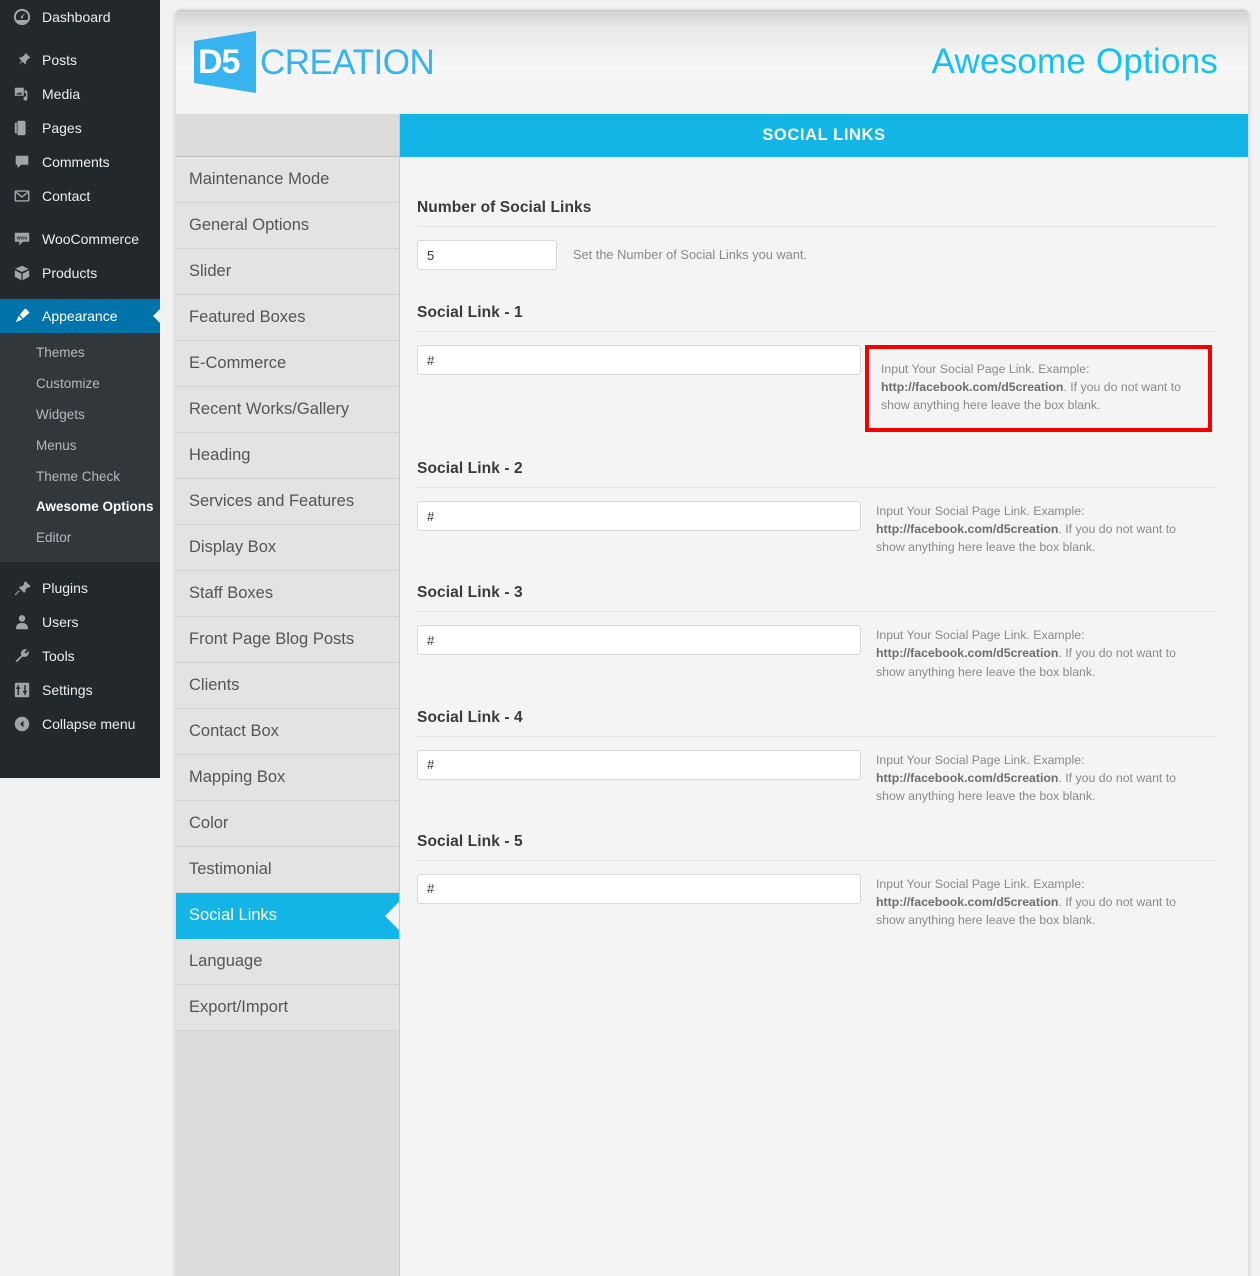 Image resolution: width=1260 pixels, height=1276 pixels. Describe the element at coordinates (80, 477) in the screenshot. I see `wp-submenu-item-theme-check: Theme Check` at that location.